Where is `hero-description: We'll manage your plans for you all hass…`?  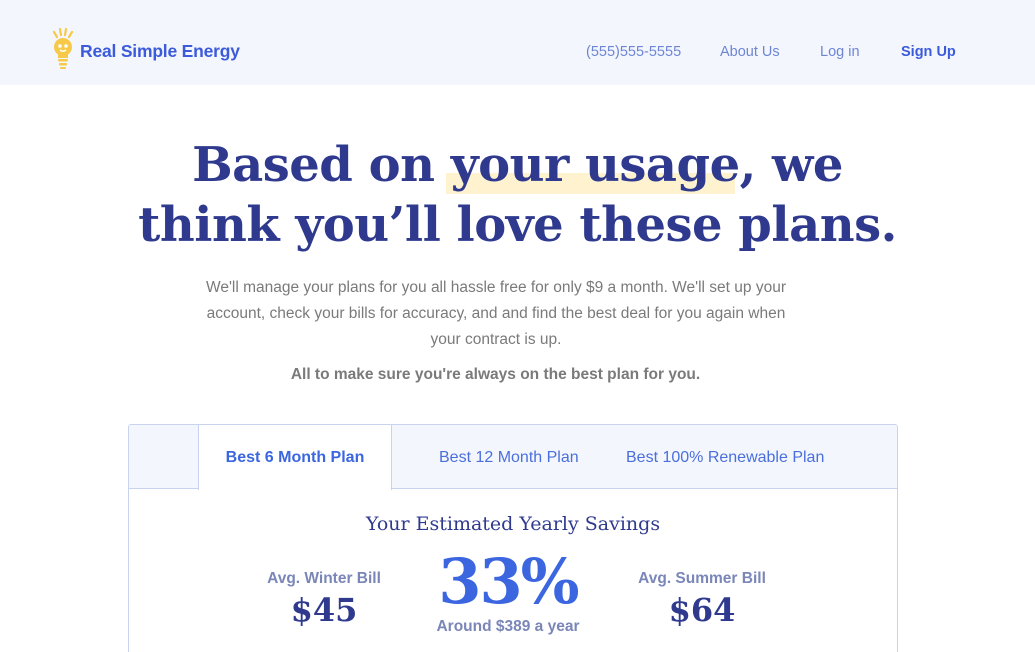 hero-description: We'll manage your plans for you all hass… is located at coordinates (495, 313).